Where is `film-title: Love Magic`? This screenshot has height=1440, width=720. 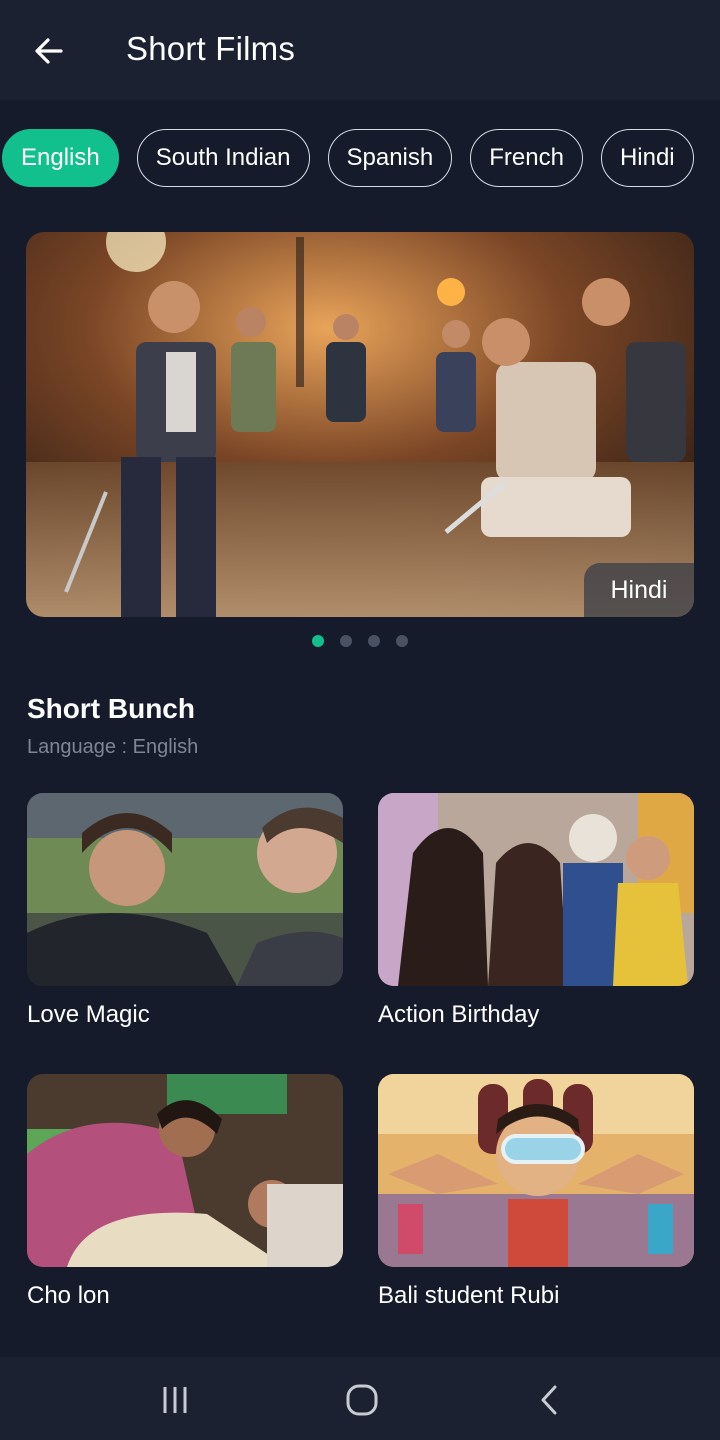 film-title: Love Magic is located at coordinates (88, 1014).